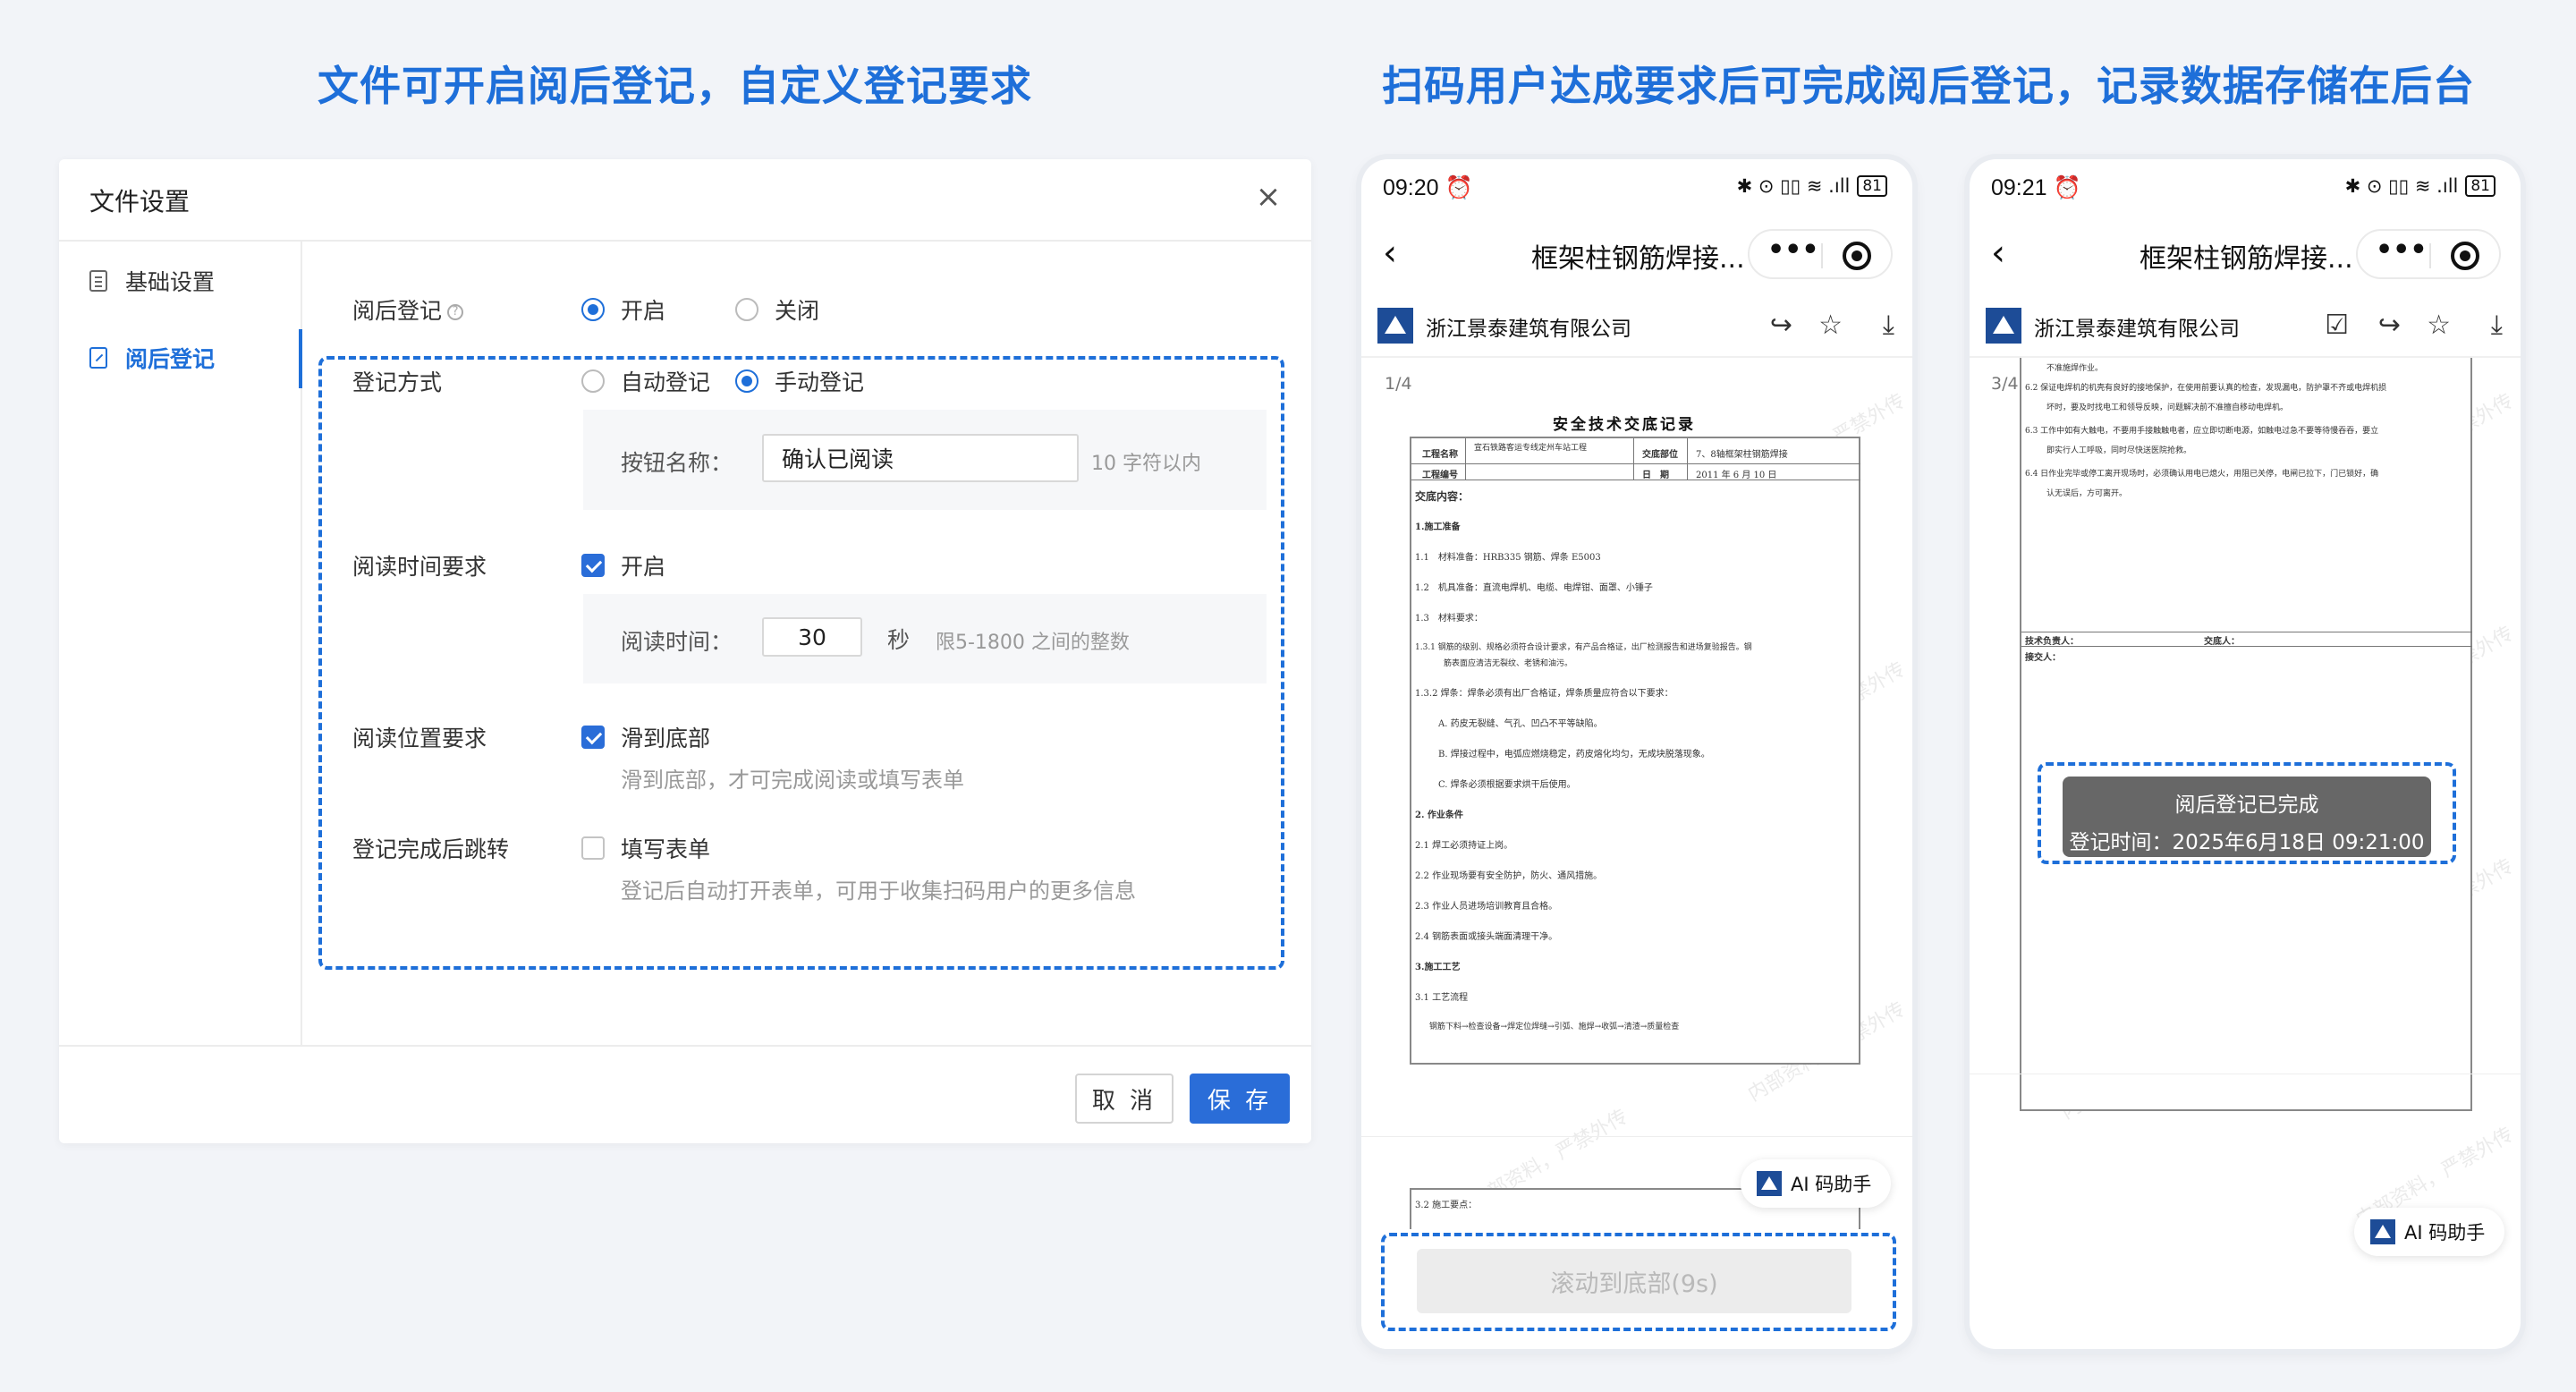 The height and width of the screenshot is (1392, 2576). I want to click on highlight-frame, so click(1638, 1282).